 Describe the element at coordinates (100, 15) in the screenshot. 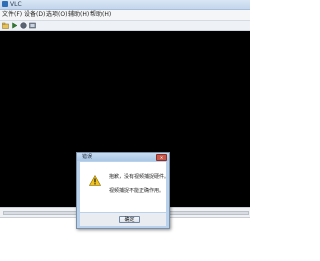

I see `menu-item-help: 帮助(H)` at that location.